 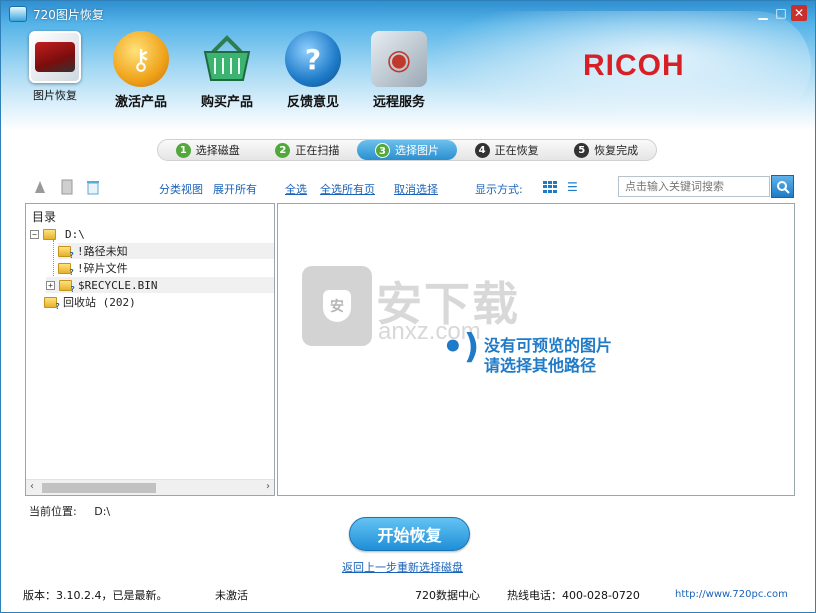 What do you see at coordinates (55, 57) in the screenshot?
I see `photo-stack-icon` at bounding box center [55, 57].